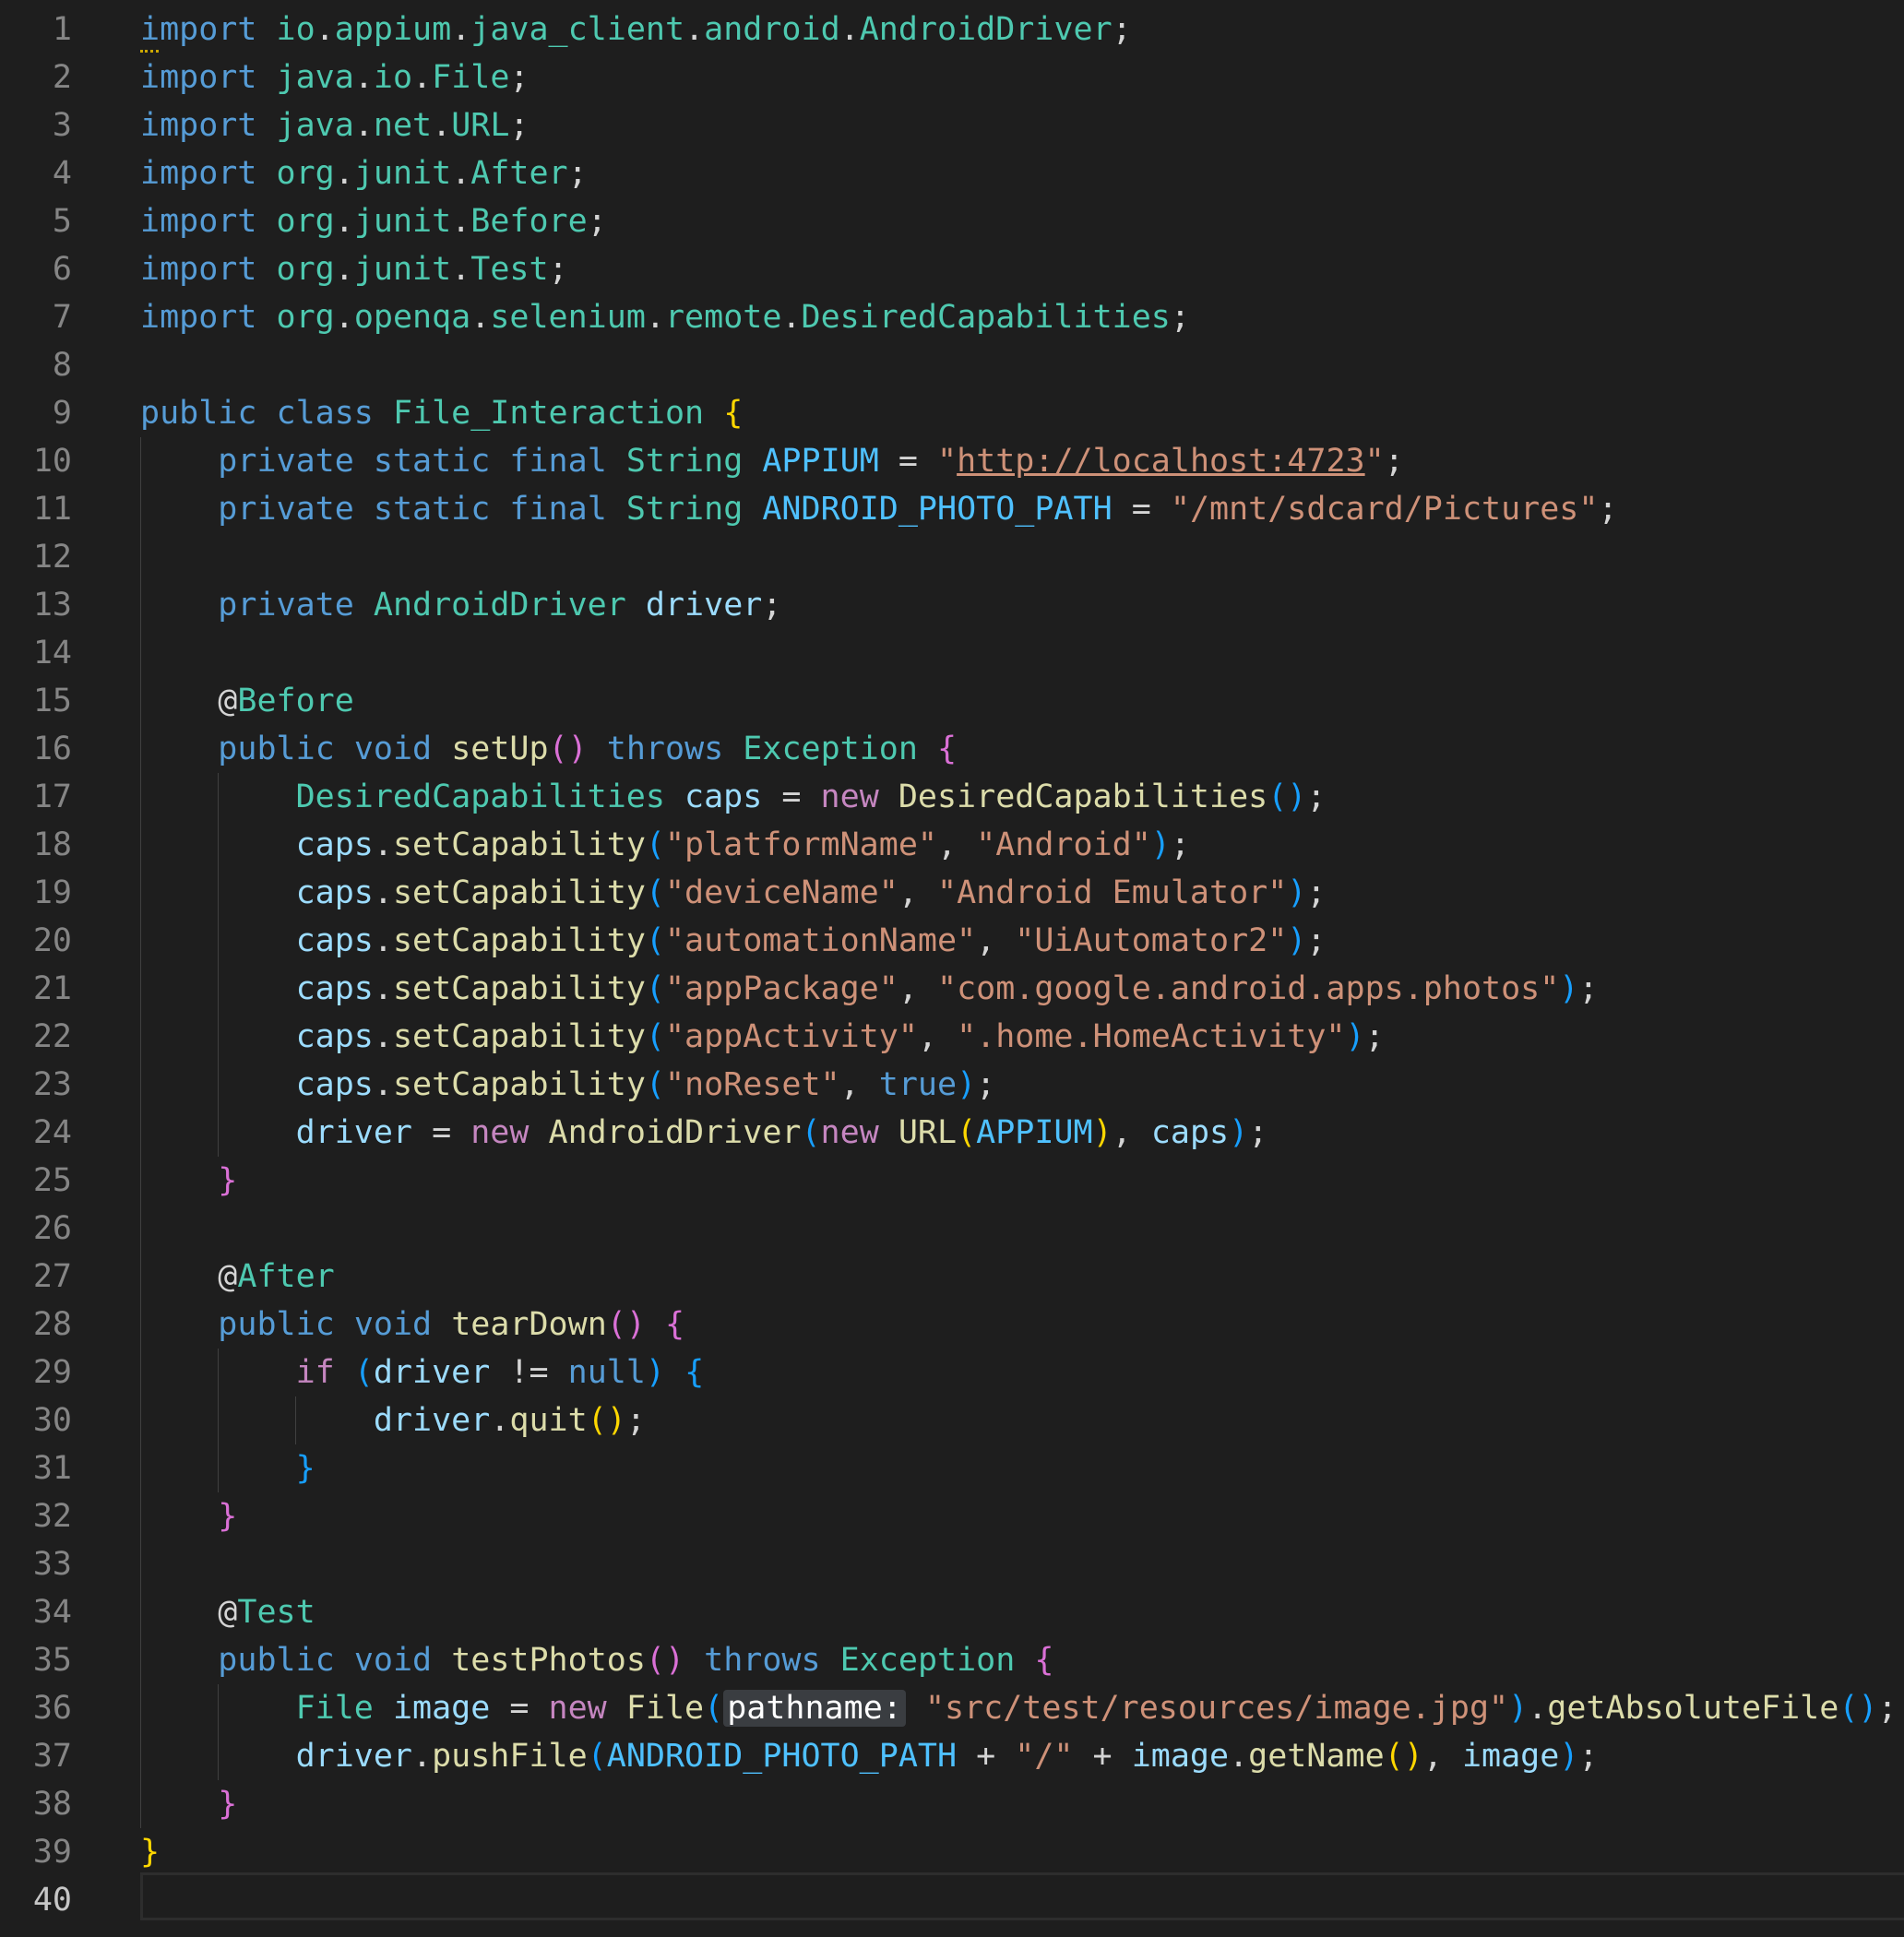 The width and height of the screenshot is (1904, 1937). I want to click on line-number: 16, so click(36, 749).